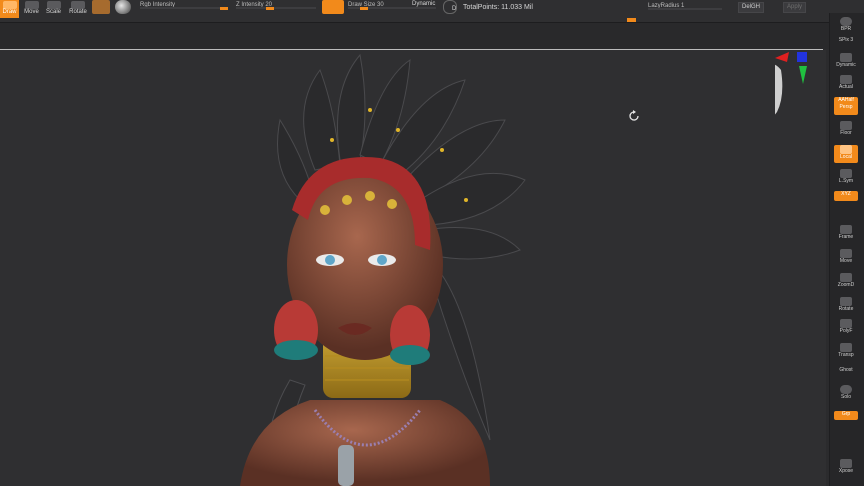 Image resolution: width=864 pixels, height=486 pixels. I want to click on refresh-cursor-icon, so click(634, 115).